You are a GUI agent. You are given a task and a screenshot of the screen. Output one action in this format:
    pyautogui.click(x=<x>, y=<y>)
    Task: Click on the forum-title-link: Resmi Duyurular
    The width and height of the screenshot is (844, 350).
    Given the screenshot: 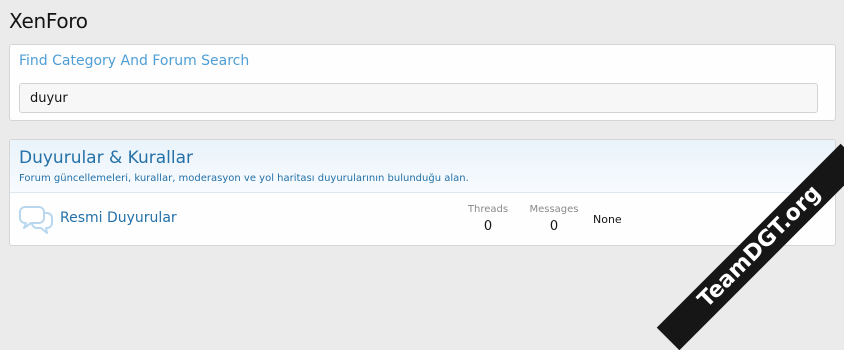 What is the action you would take?
    pyautogui.click(x=118, y=218)
    